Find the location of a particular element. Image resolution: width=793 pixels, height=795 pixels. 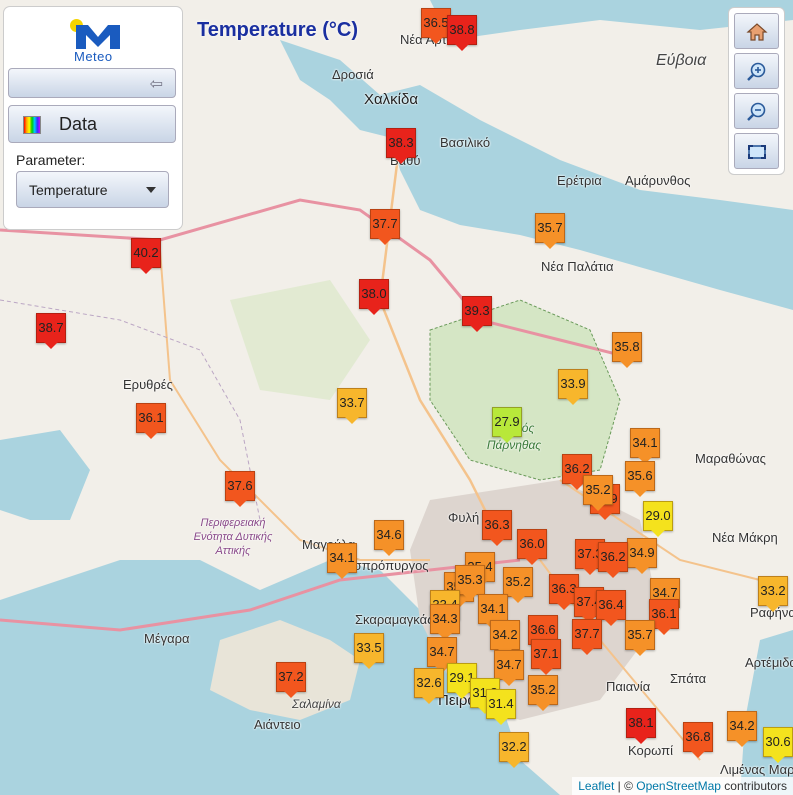

place-label: Κορωπί is located at coordinates (650, 750).